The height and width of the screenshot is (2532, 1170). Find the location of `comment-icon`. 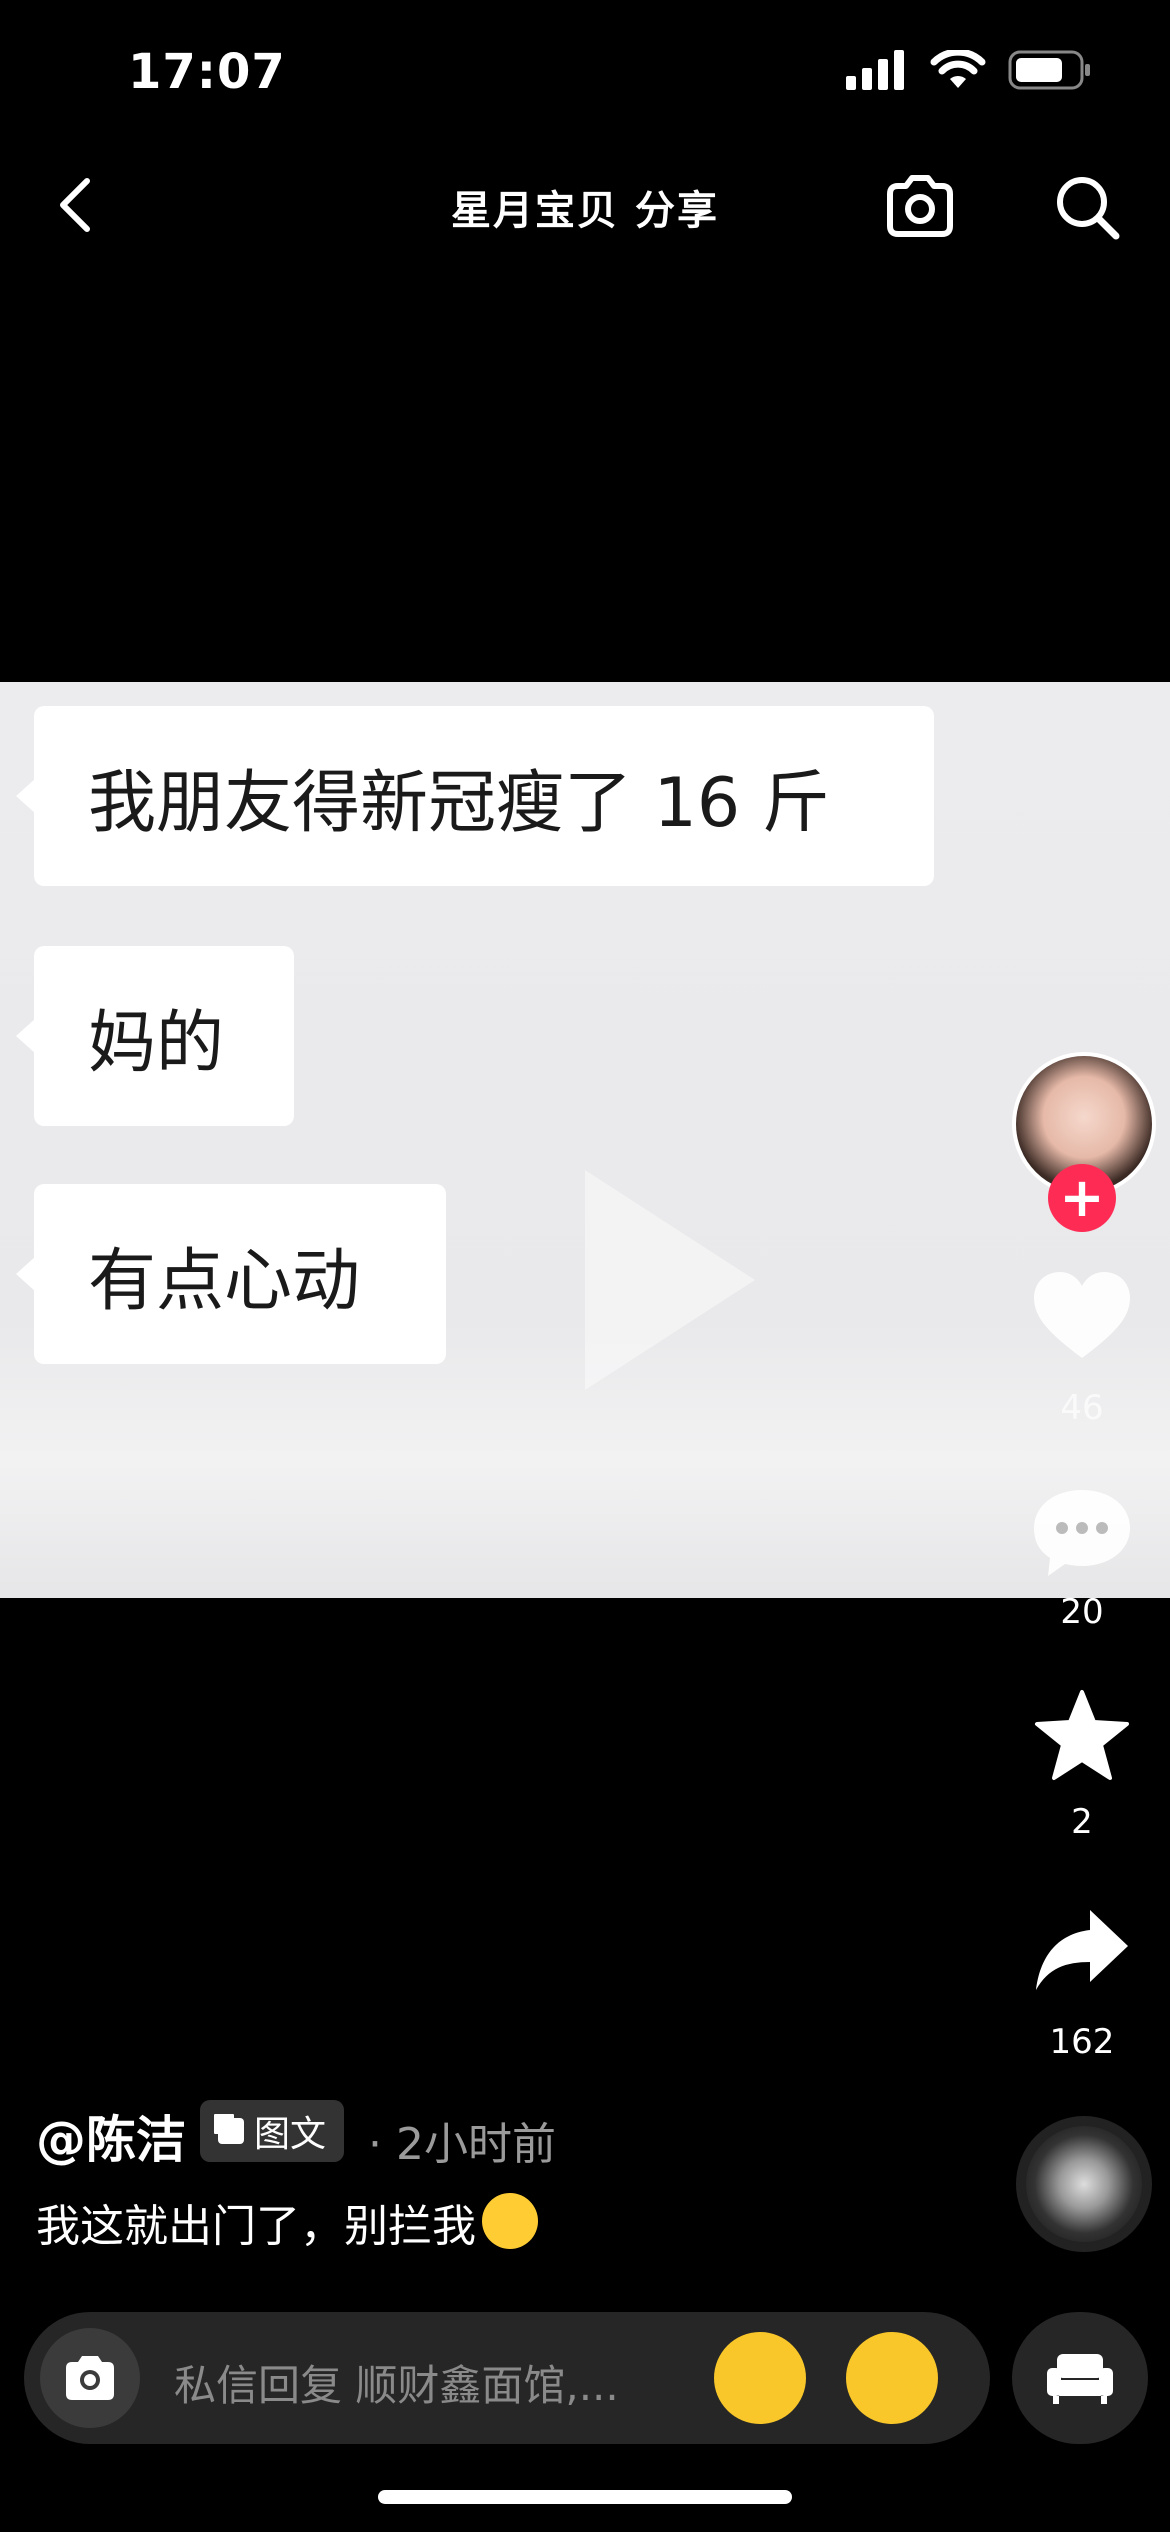

comment-icon is located at coordinates (1082, 1533).